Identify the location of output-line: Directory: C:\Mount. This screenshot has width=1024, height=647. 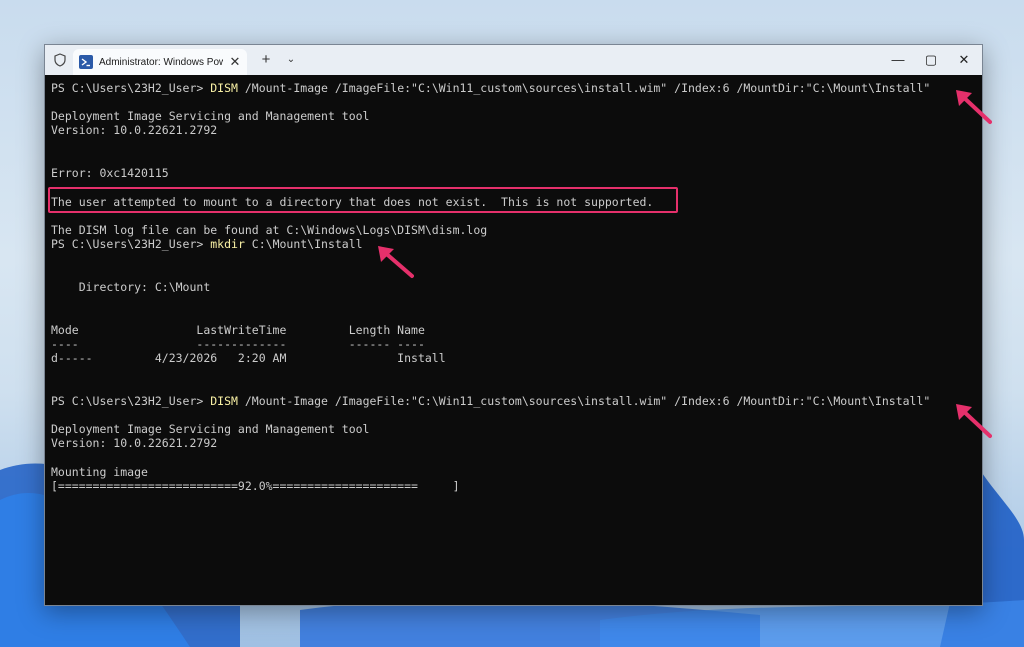
(131, 287).